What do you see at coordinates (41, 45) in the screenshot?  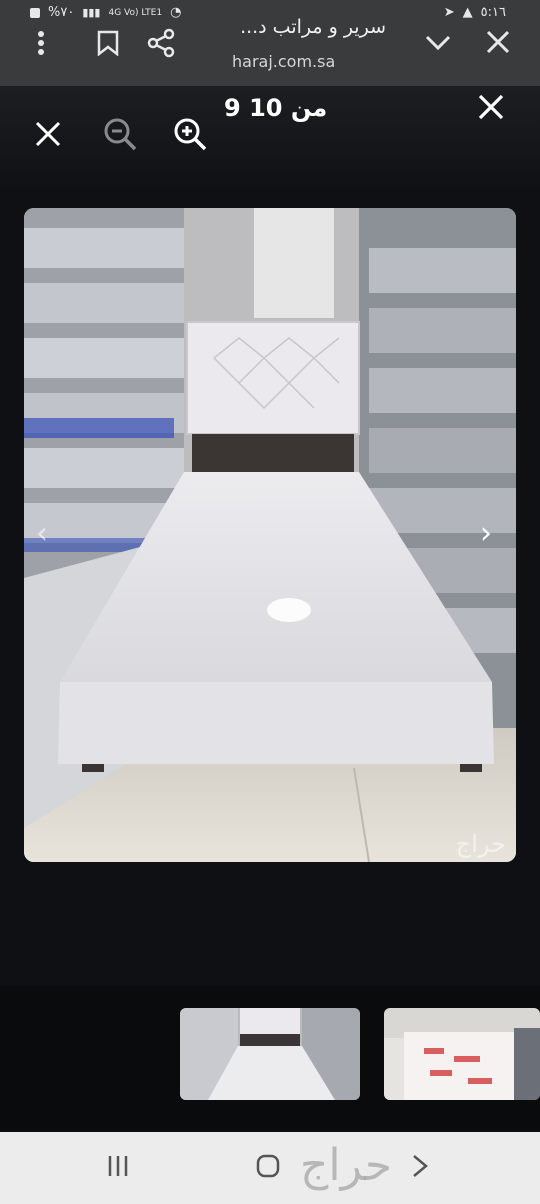 I see `more-vert-icon` at bounding box center [41, 45].